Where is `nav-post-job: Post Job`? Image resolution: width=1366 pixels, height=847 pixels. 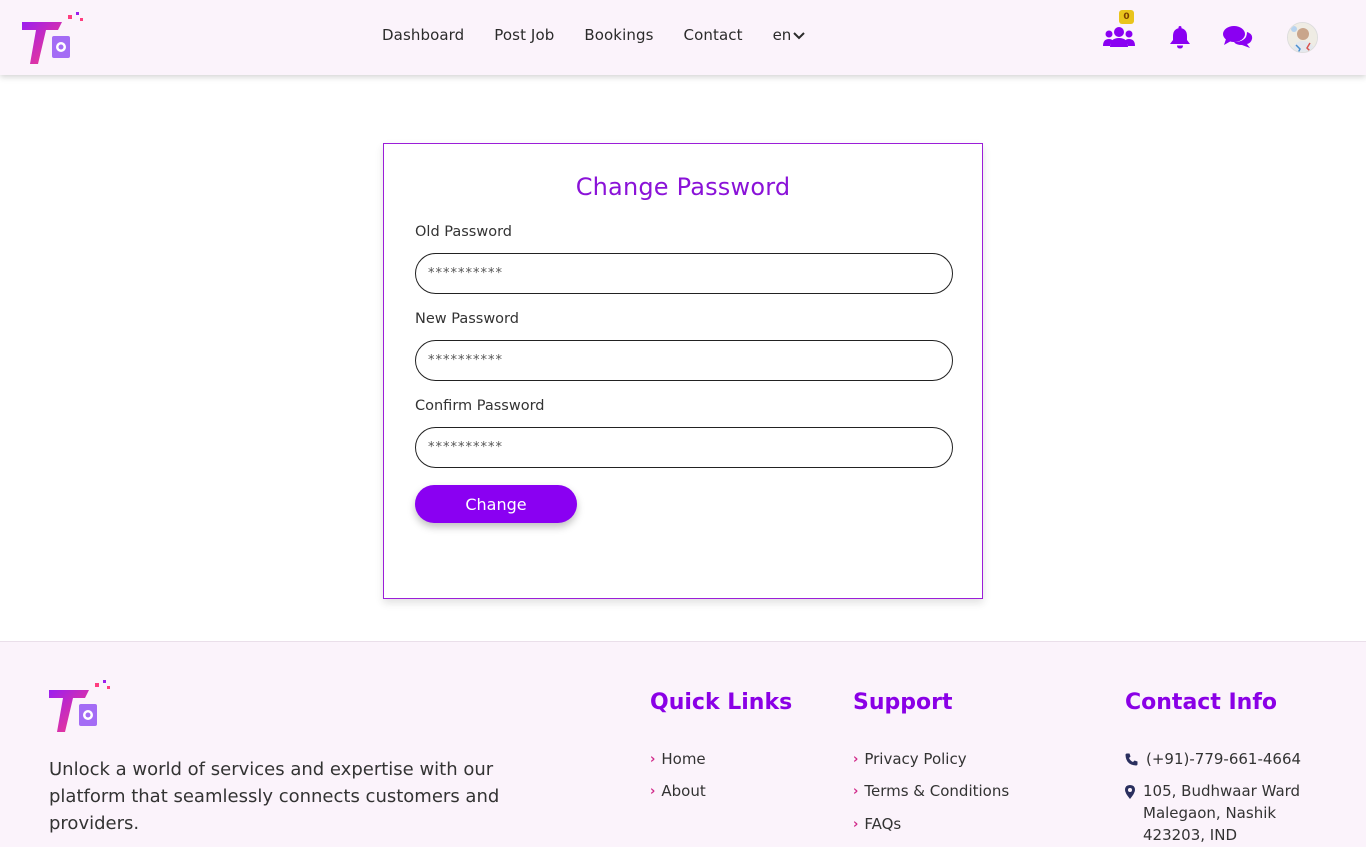
nav-post-job: Post Job is located at coordinates (524, 35).